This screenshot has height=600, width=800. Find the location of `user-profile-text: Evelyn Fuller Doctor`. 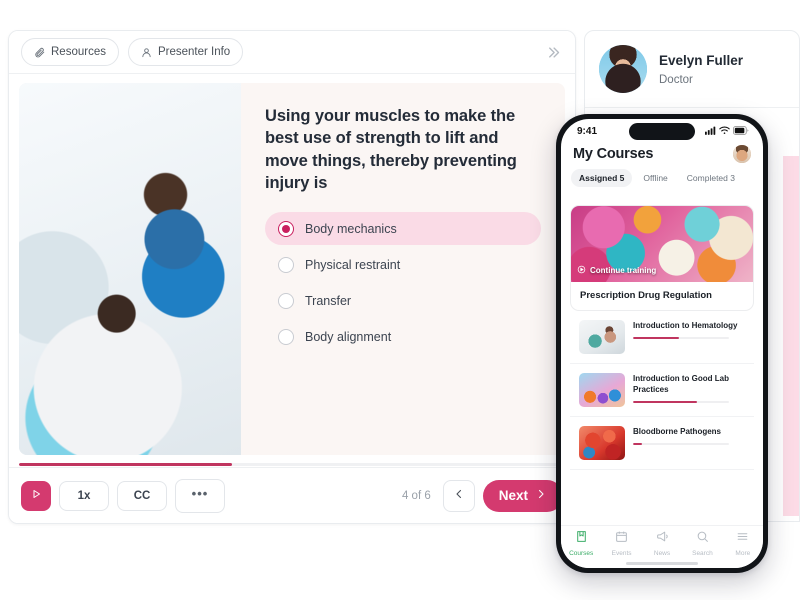

user-profile-text: Evelyn Fuller Doctor is located at coordinates (701, 69).